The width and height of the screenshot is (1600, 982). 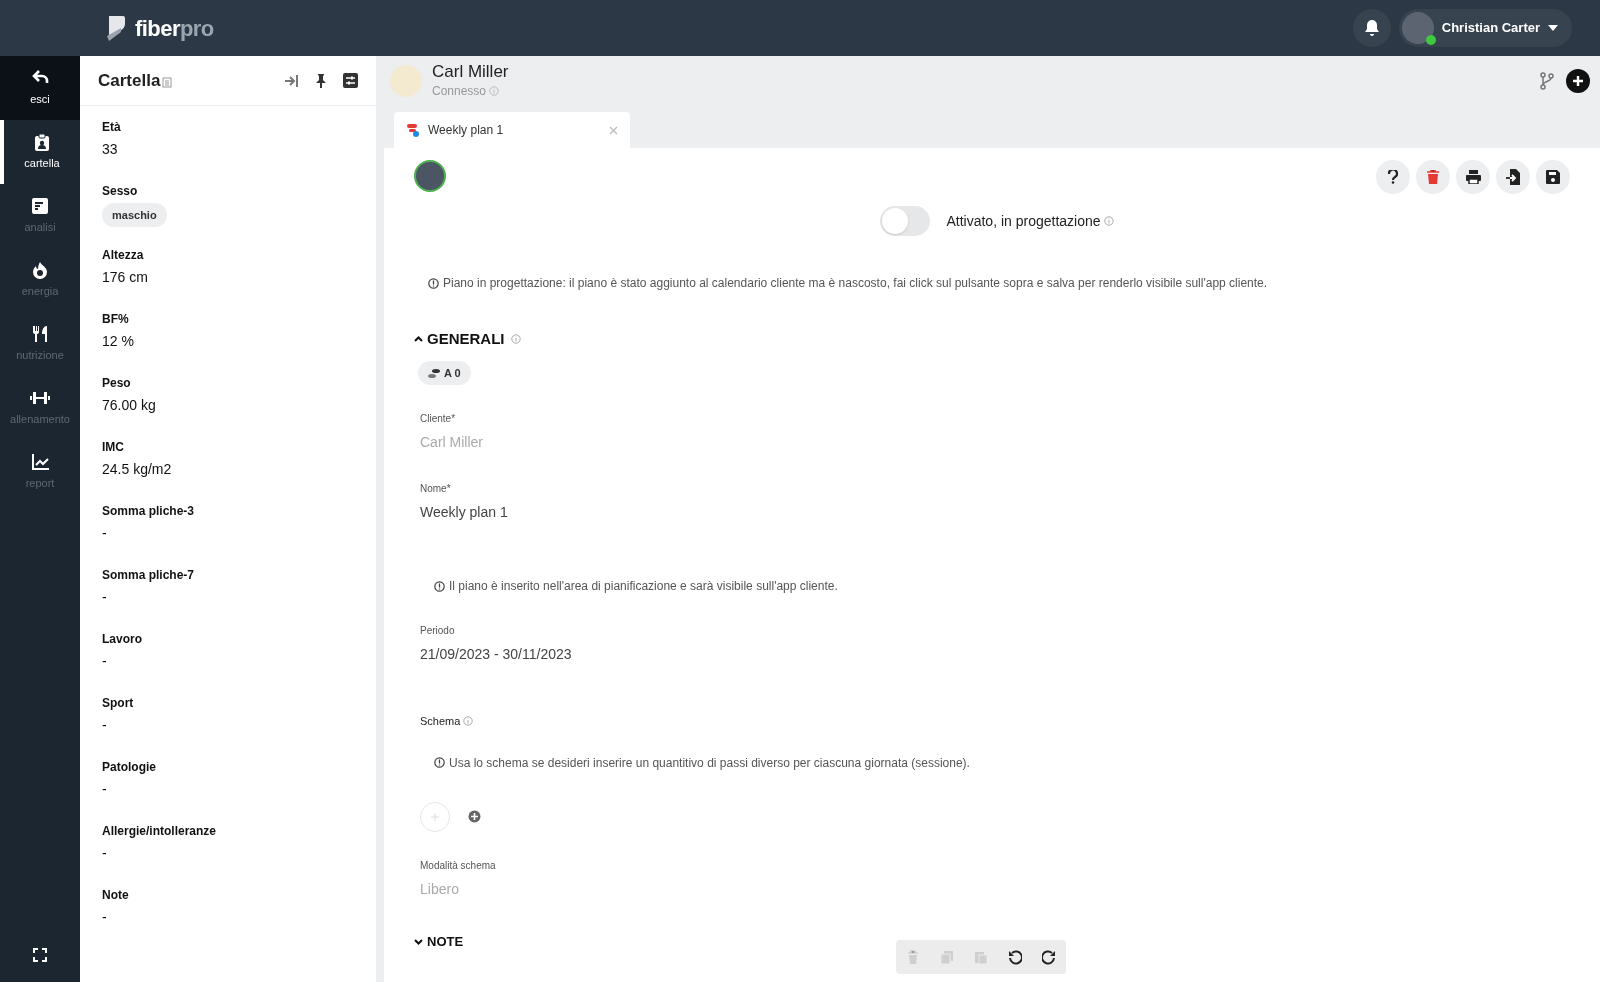 I want to click on field-label: Età, so click(x=112, y=127).